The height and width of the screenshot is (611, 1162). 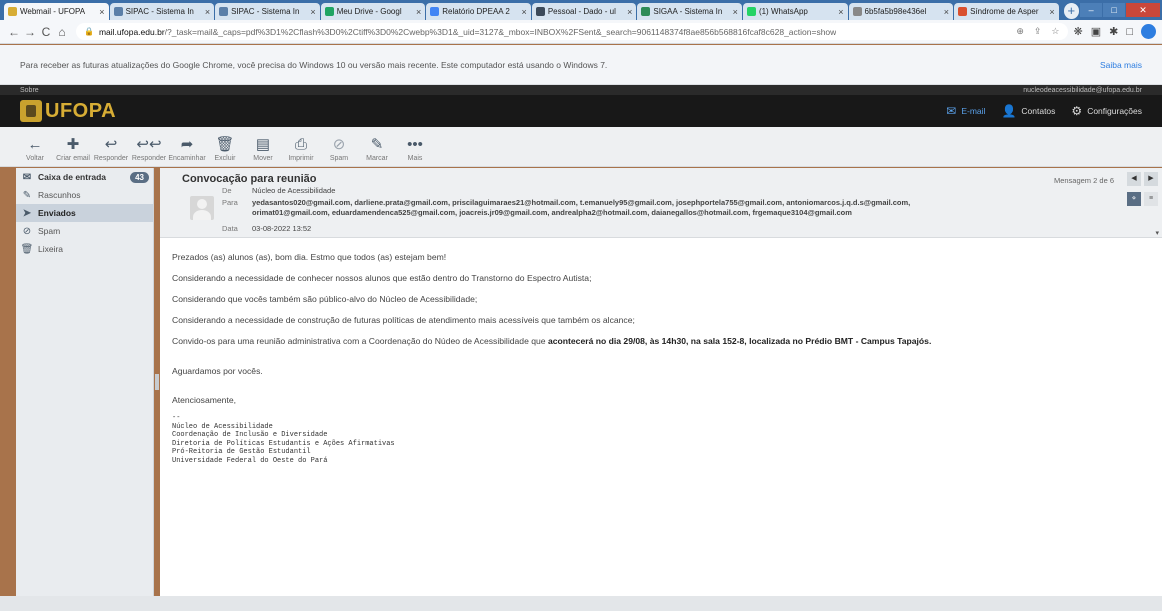 What do you see at coordinates (84, 195) in the screenshot?
I see `folder-drafts: ✎ Rascunhos` at bounding box center [84, 195].